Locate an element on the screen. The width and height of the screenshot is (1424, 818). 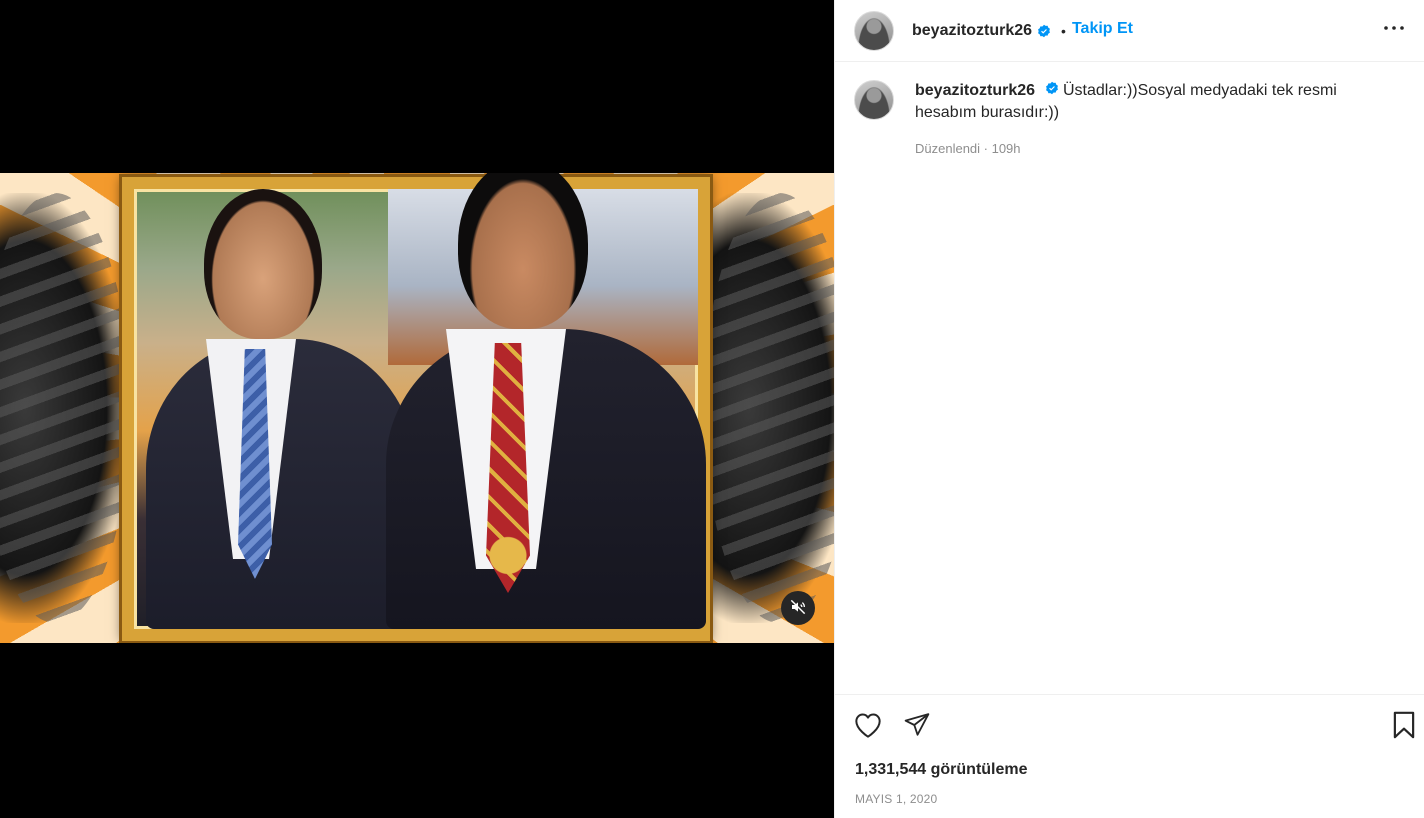
view-count: 1,331,544 görüntüleme is located at coordinates (941, 770).